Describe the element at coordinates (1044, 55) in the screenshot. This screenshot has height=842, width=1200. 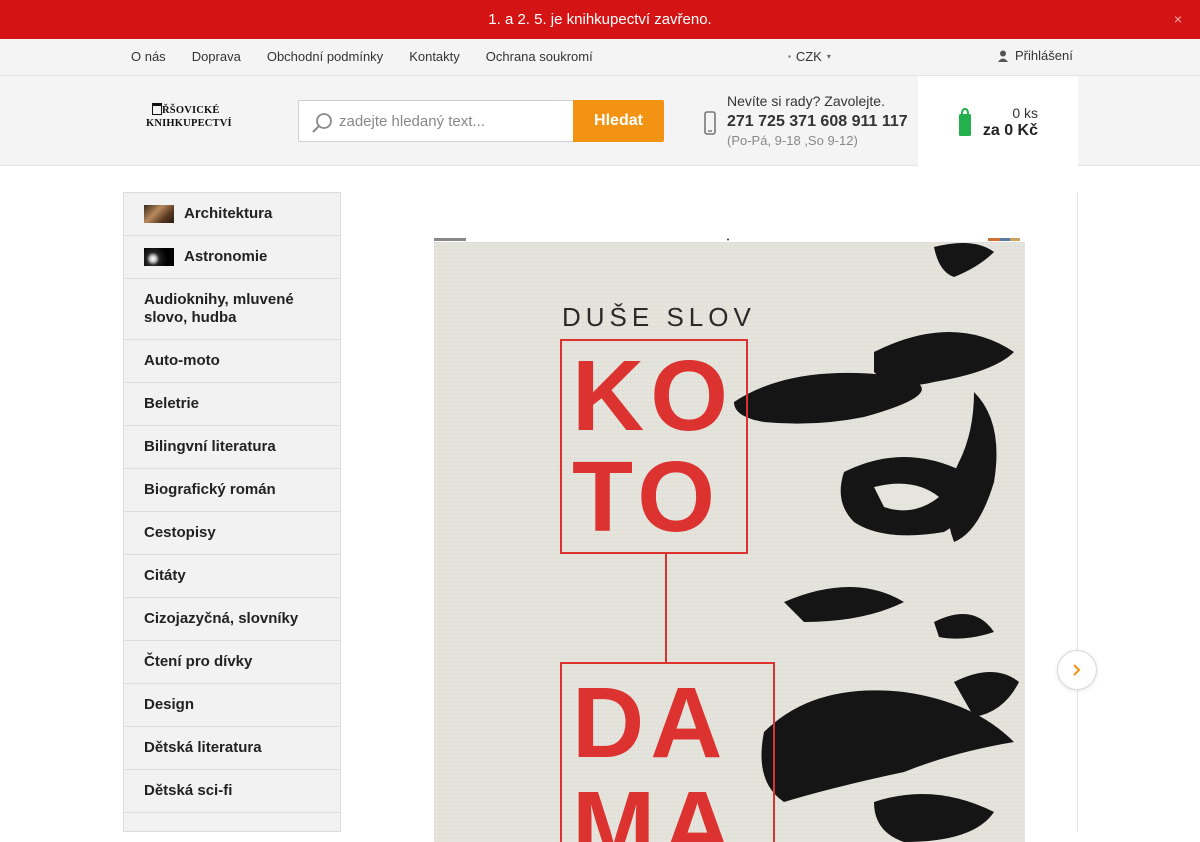
I see `login-label: Přihlášení` at that location.